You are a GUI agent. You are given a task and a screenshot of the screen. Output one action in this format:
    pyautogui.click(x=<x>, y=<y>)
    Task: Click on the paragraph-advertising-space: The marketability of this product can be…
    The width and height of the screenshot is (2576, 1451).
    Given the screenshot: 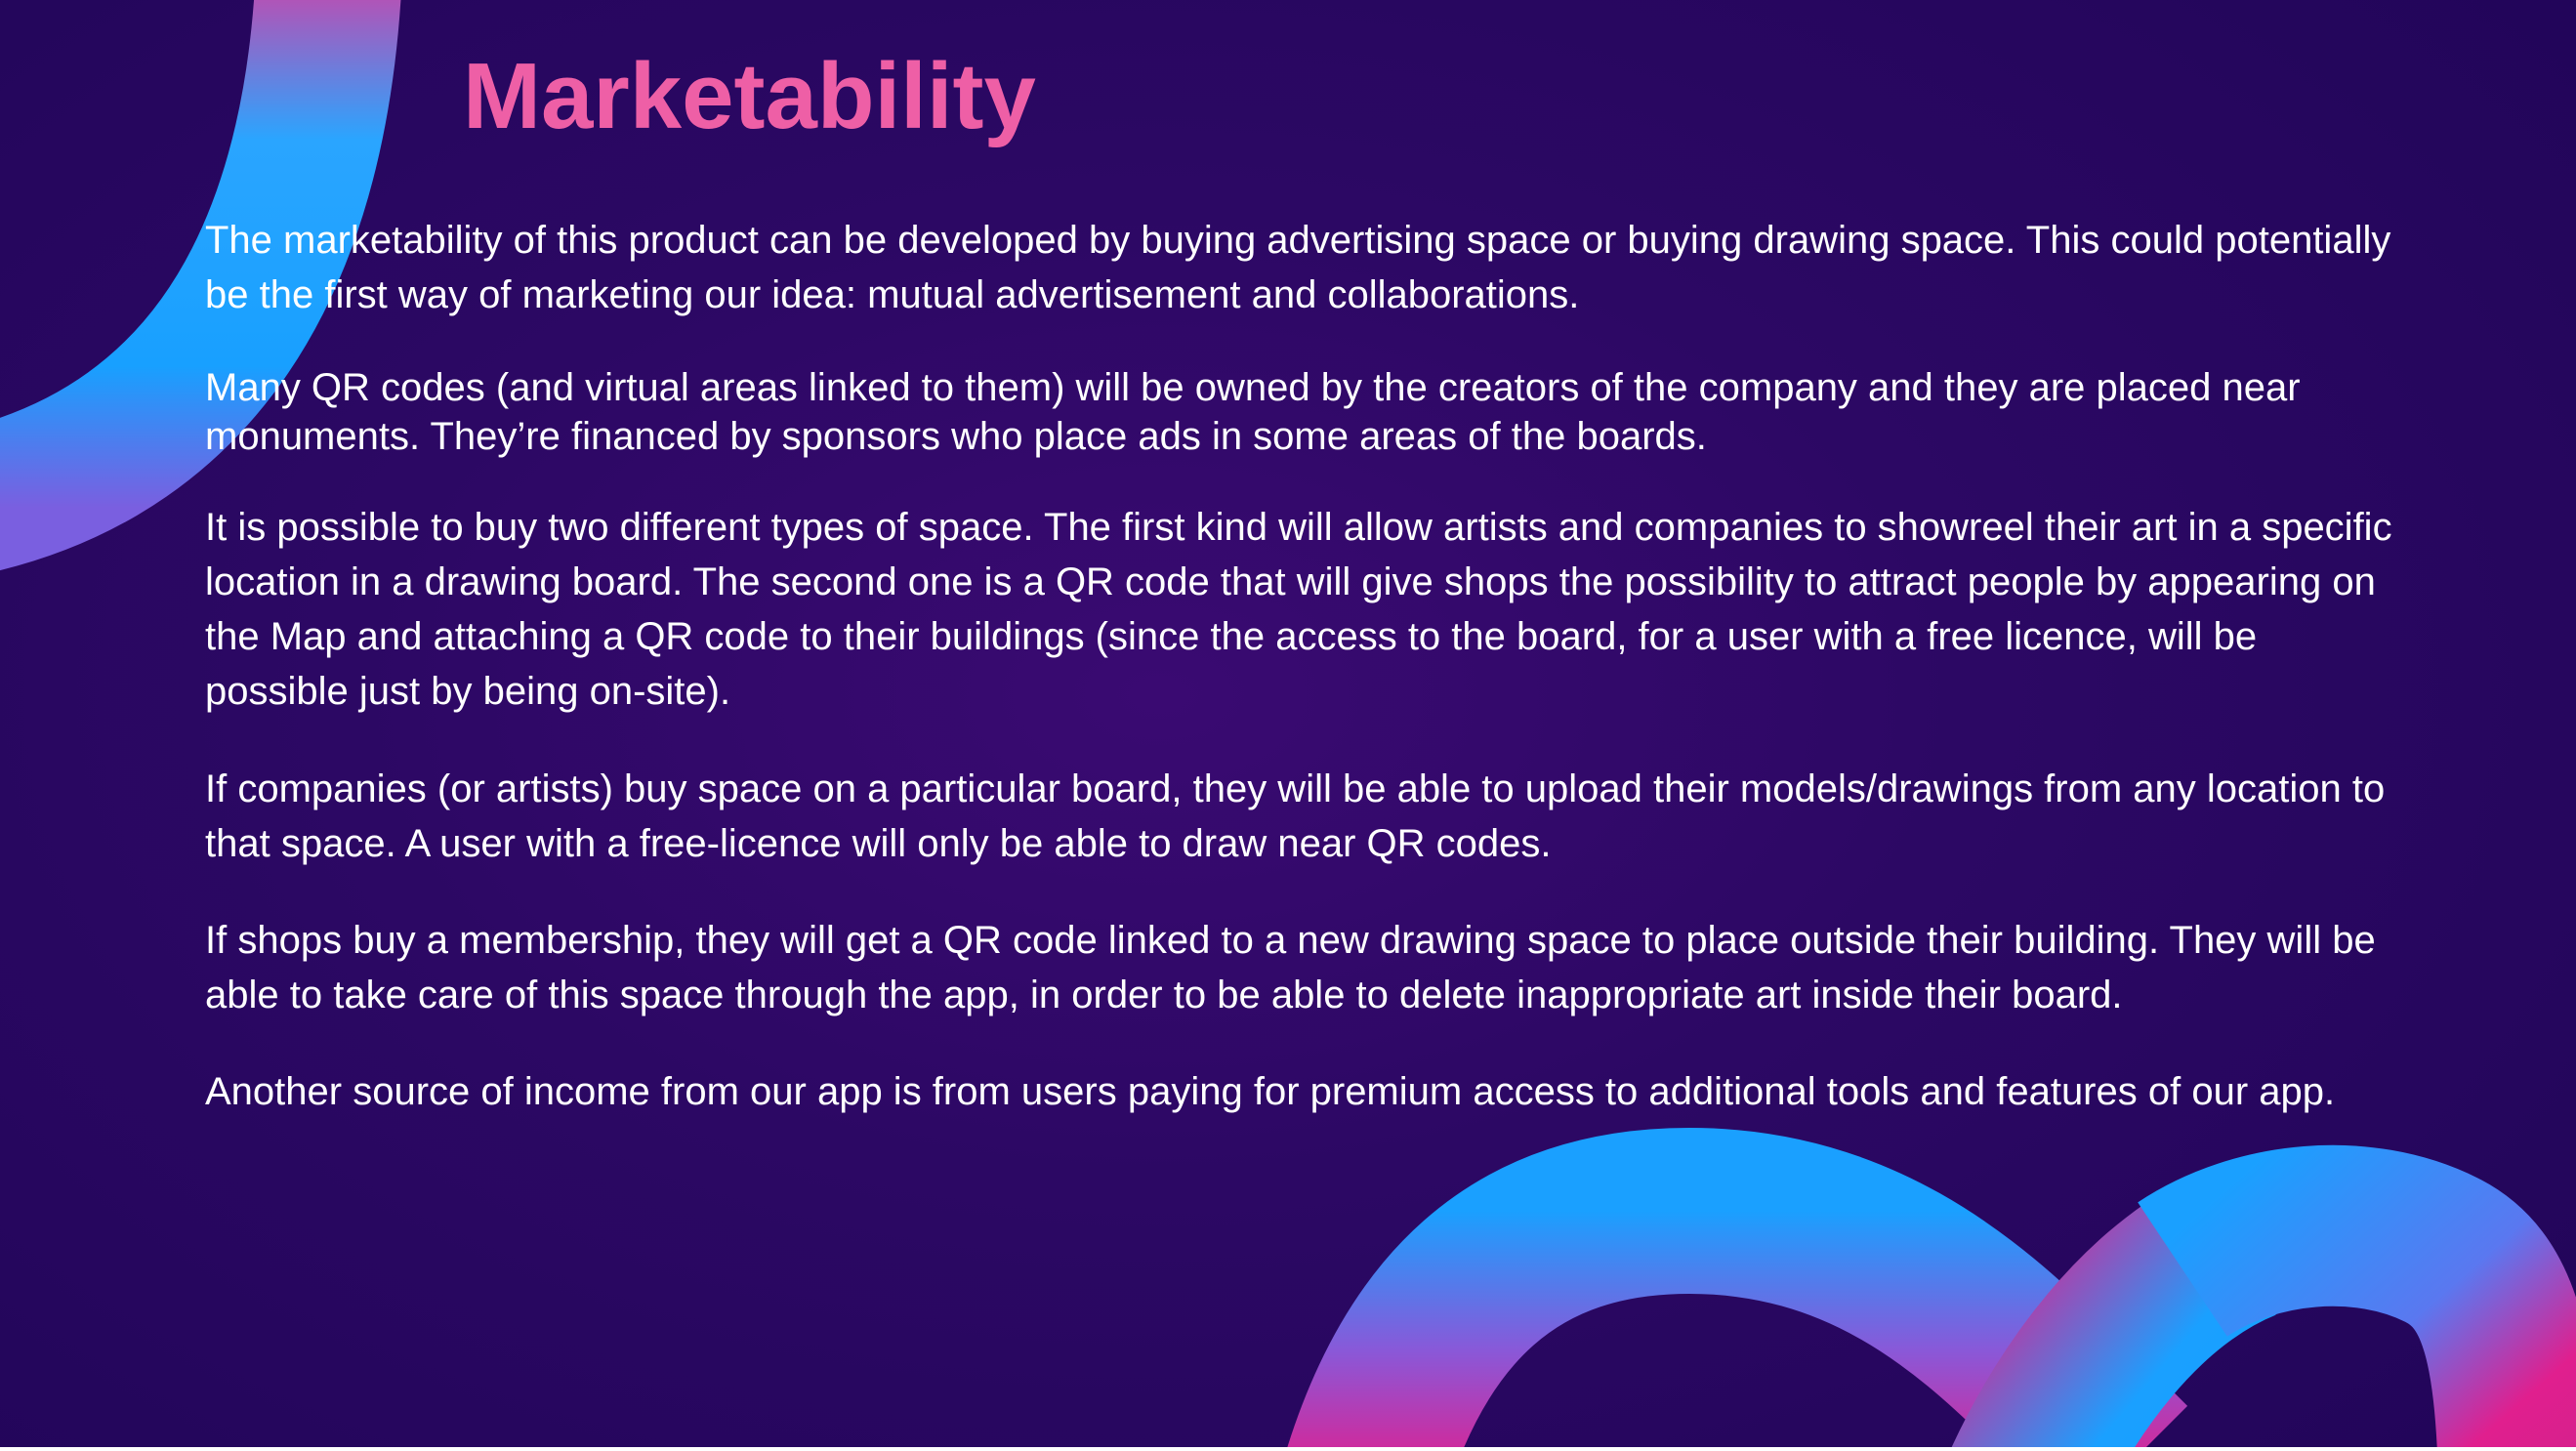 What is the action you would take?
    pyautogui.click(x=1298, y=267)
    